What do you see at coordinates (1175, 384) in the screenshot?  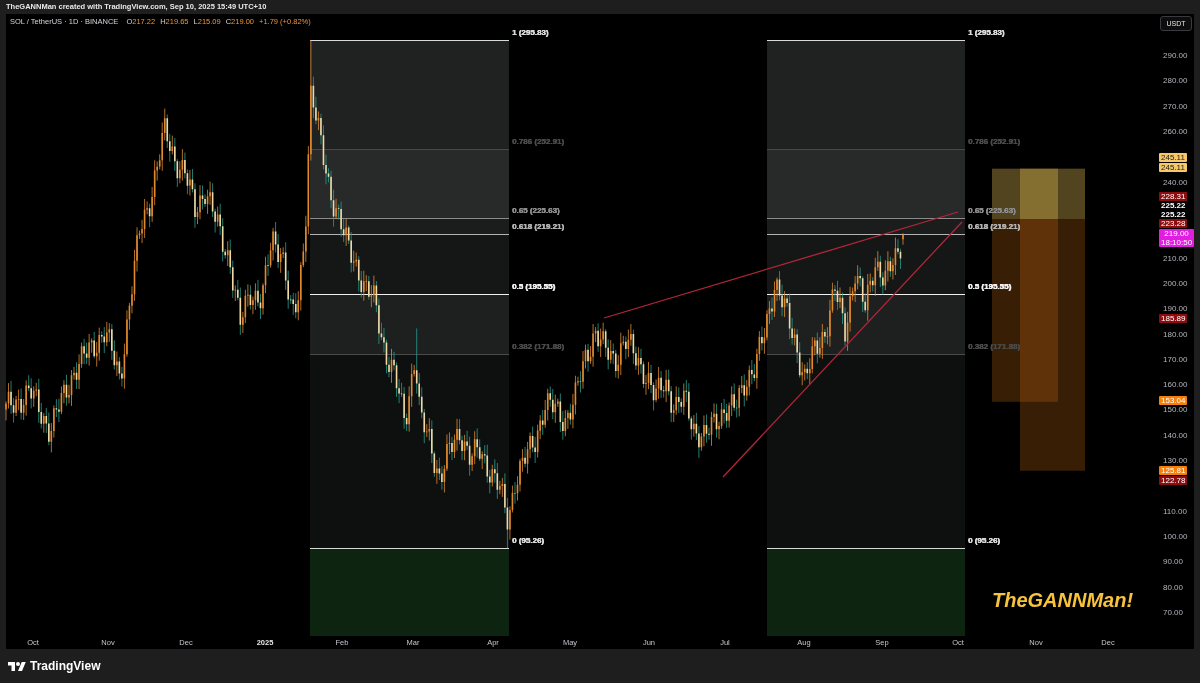 I see `price-axis-label: 160.00` at bounding box center [1175, 384].